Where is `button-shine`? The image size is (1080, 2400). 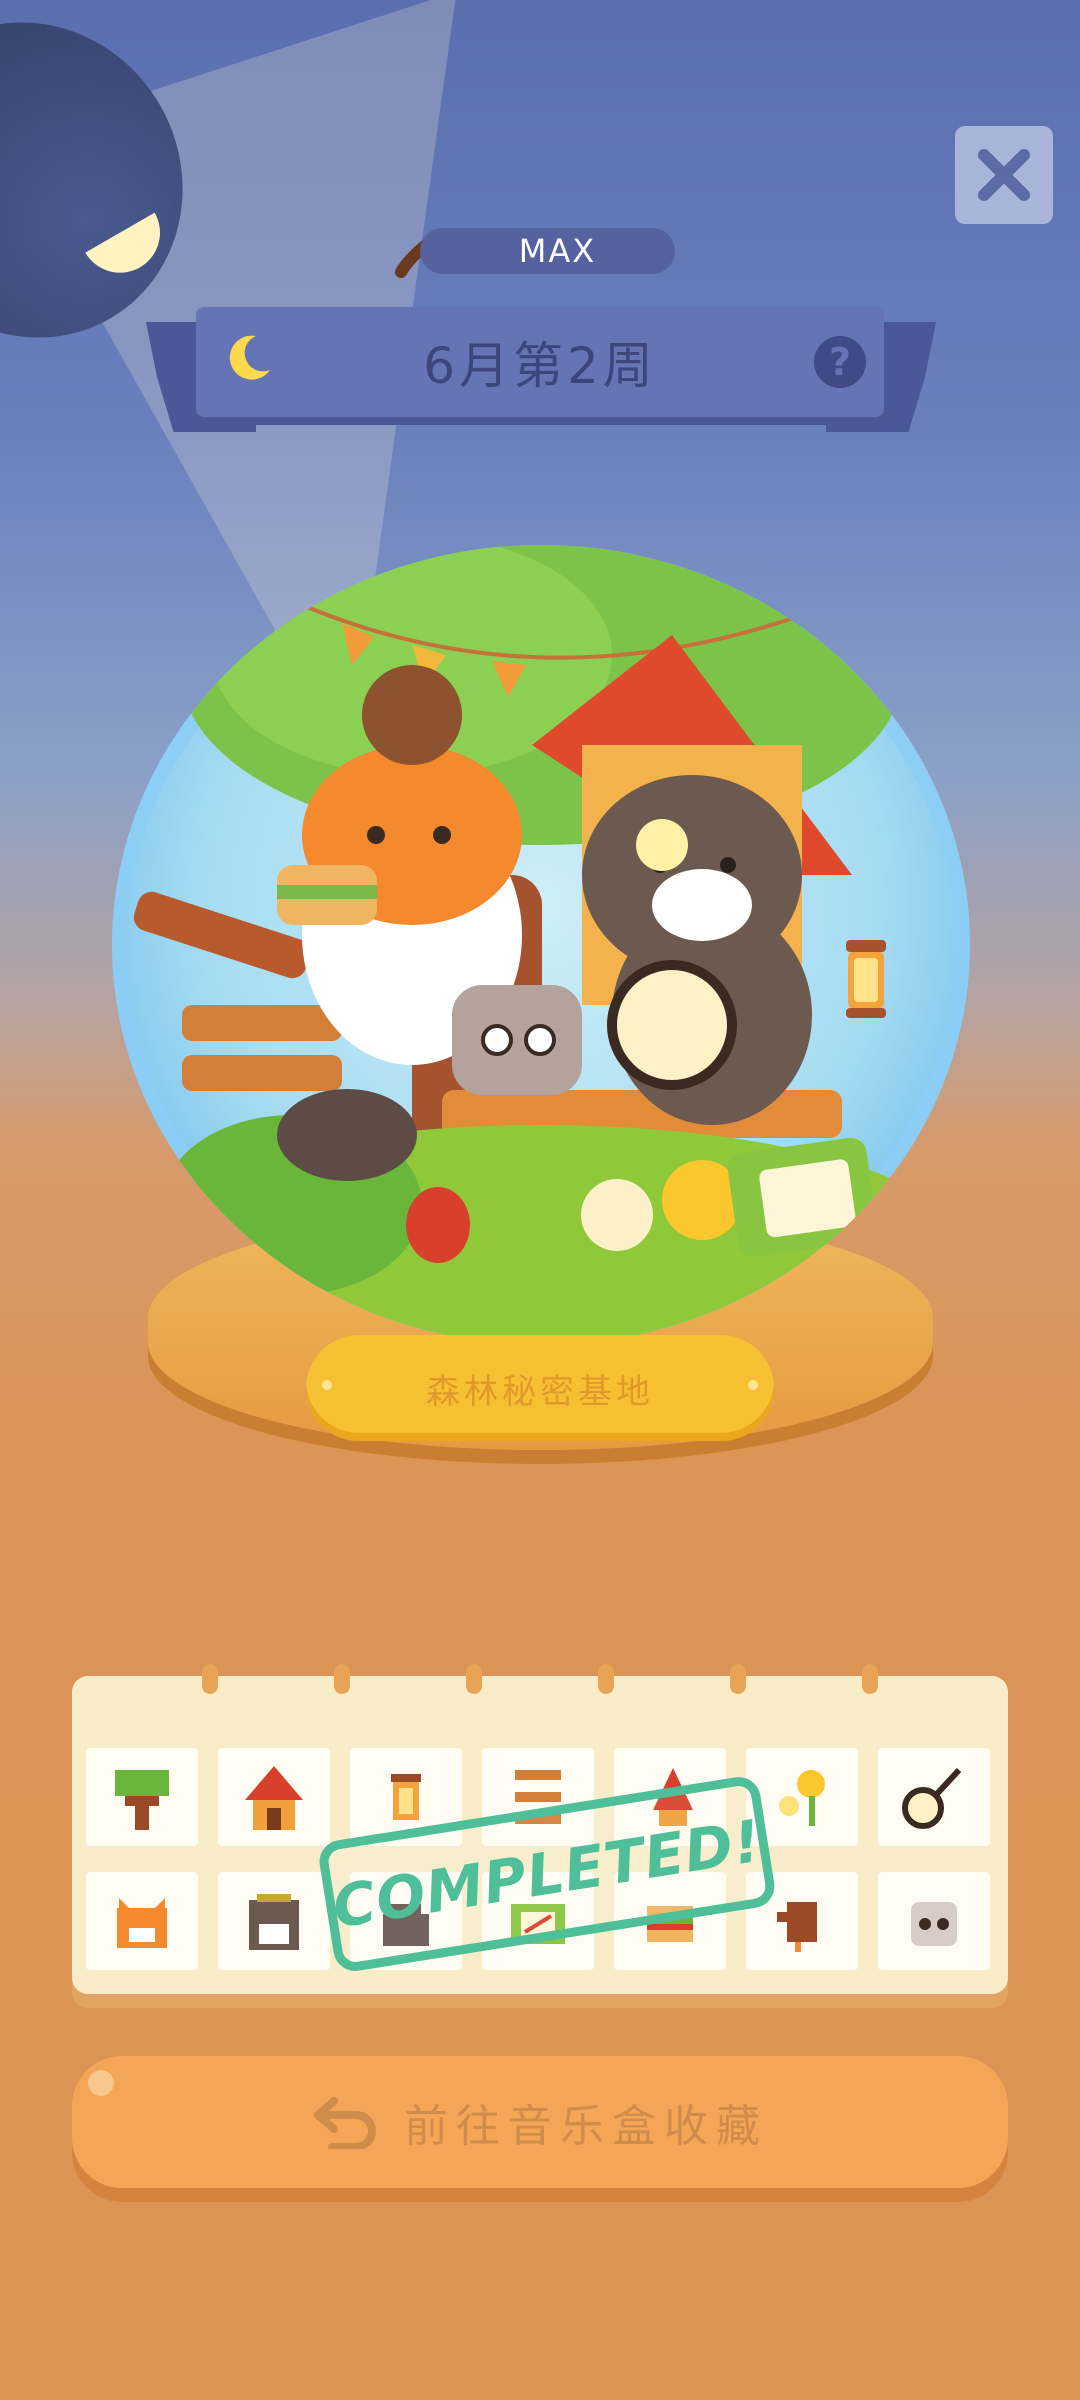 button-shine is located at coordinates (101, 2083).